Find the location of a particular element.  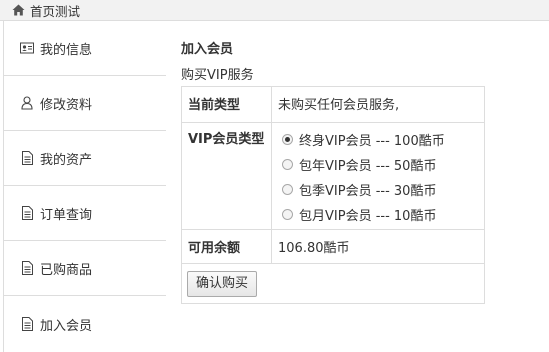

field-label: 可用余额 is located at coordinates (226, 246).